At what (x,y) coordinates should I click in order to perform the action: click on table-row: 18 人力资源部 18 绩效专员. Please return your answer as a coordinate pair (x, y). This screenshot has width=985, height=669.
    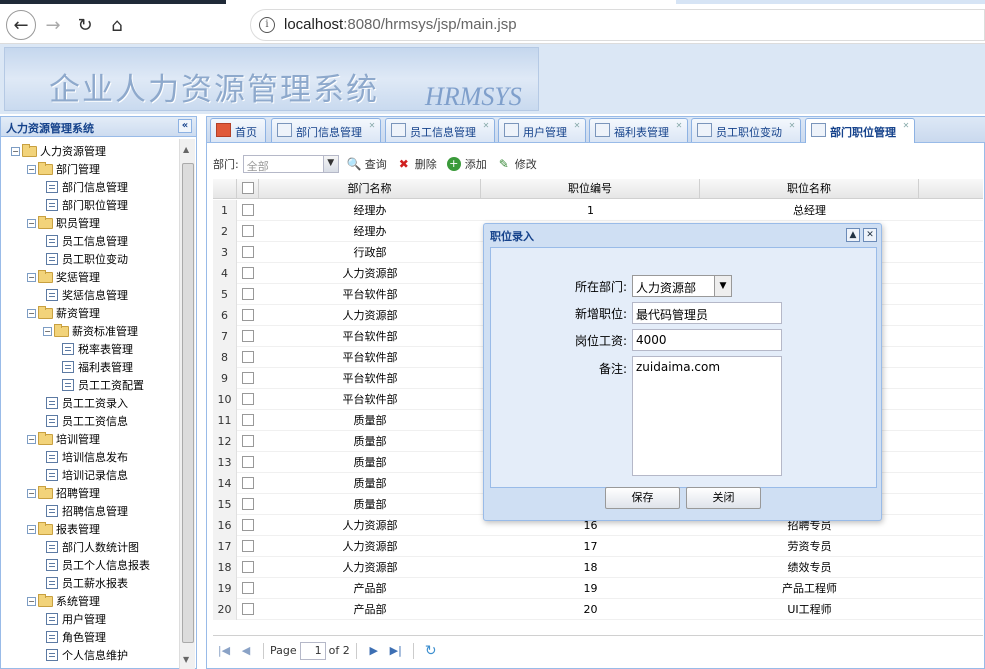
    Looking at the image, I should click on (598, 567).